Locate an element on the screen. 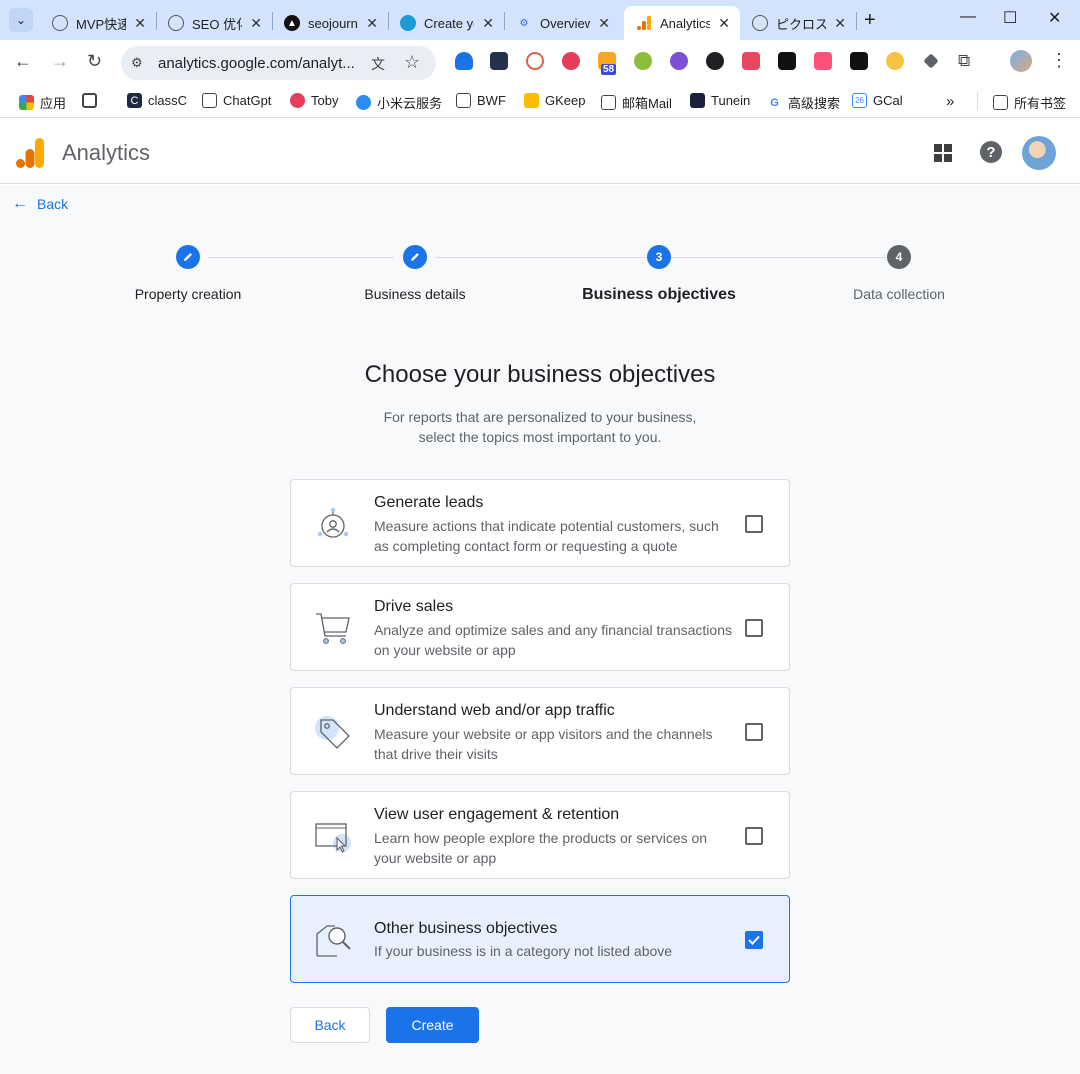 This screenshot has height=1074, width=1080. back-link: ← Back is located at coordinates (40, 204).